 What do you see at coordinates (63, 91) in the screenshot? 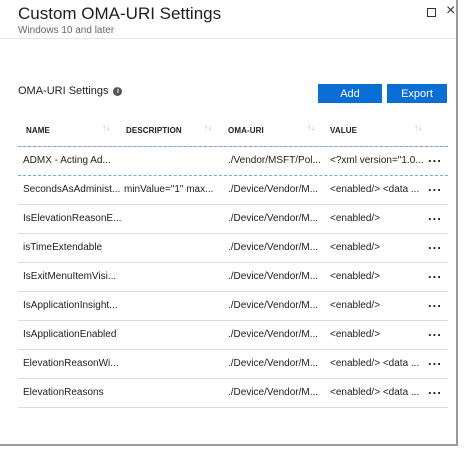
I see `section-label-text: OMA-URI Settings` at bounding box center [63, 91].